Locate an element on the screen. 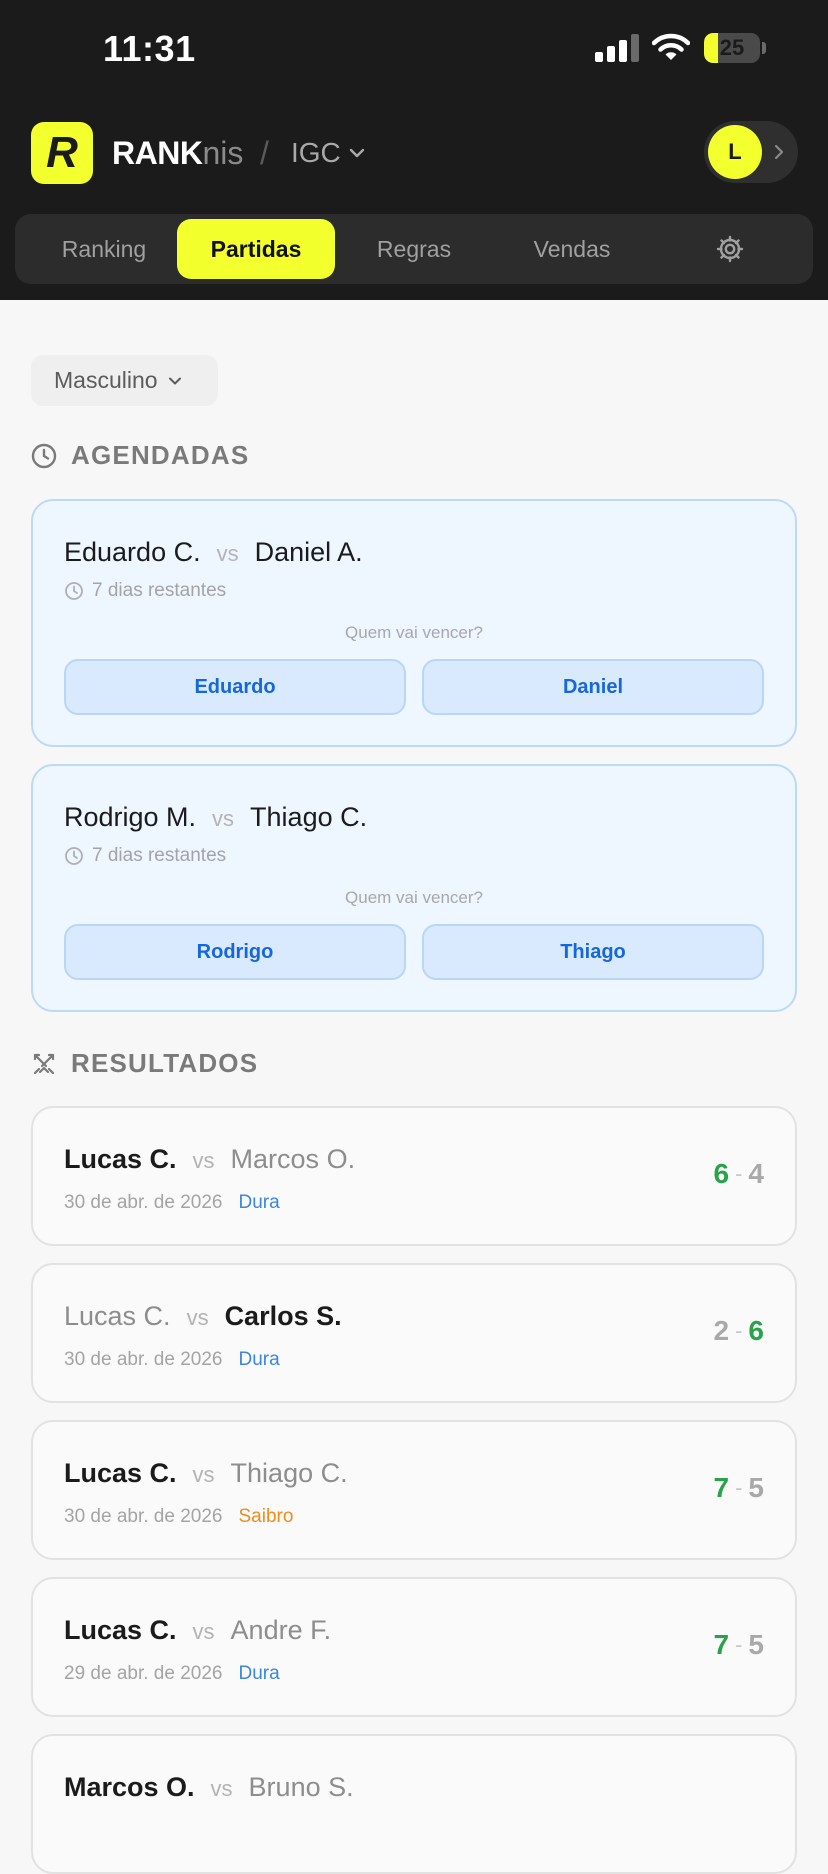 The image size is (828, 1874). pick-player1-button: Rodrigo is located at coordinates (235, 952).